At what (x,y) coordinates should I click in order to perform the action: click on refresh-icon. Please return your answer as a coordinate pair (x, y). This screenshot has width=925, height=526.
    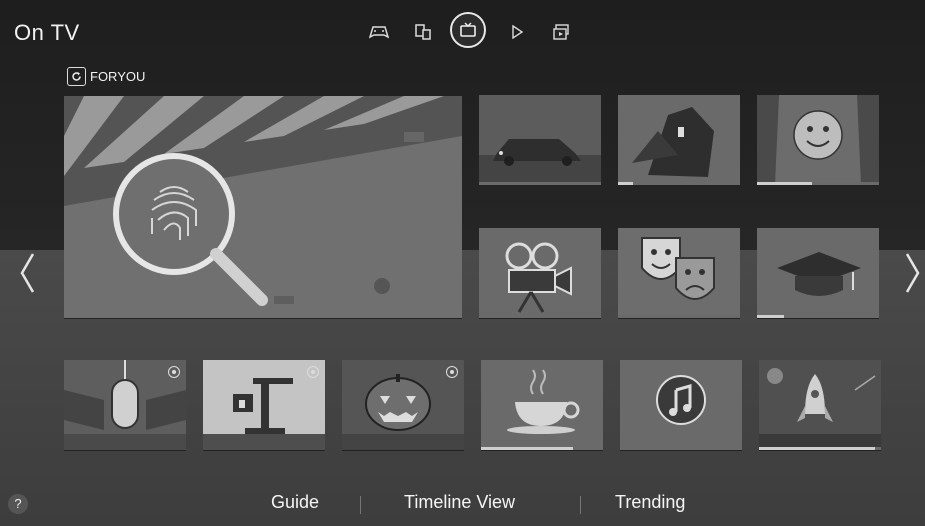
    Looking at the image, I should click on (76, 76).